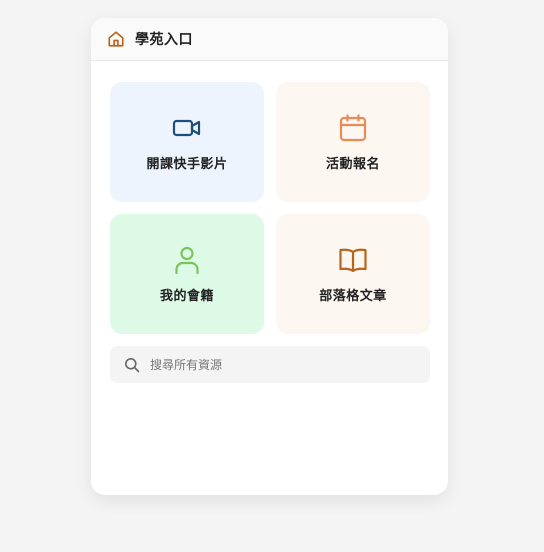 The width and height of the screenshot is (544, 552). I want to click on page-title: 學苑入口, so click(164, 40).